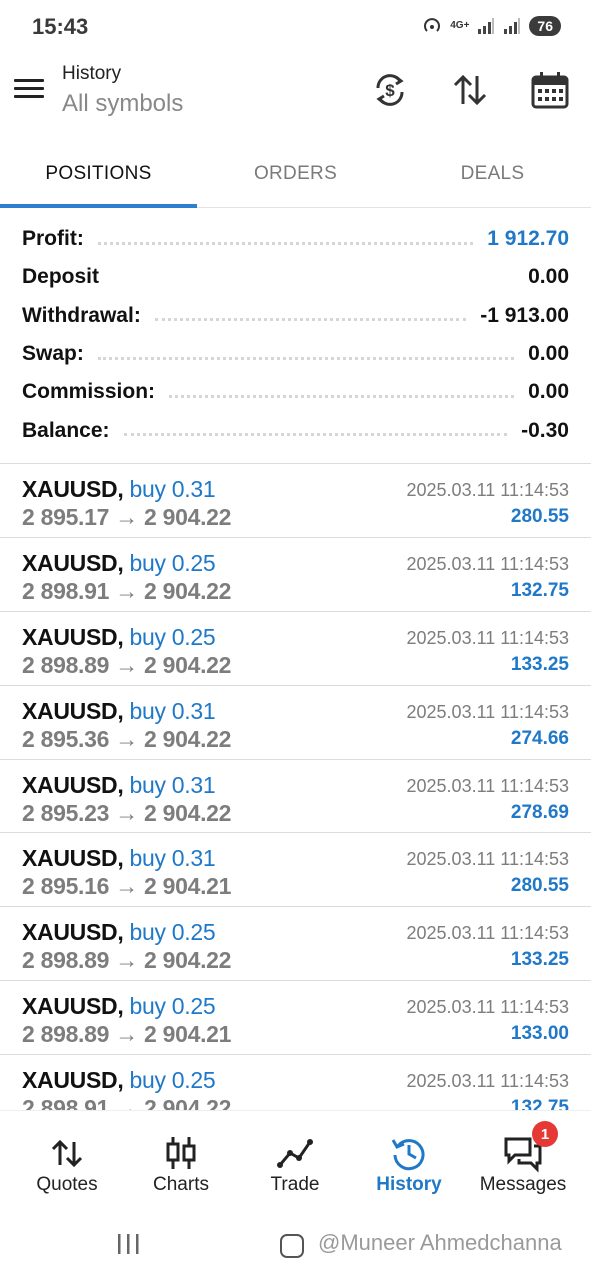 The height and width of the screenshot is (1280, 591). What do you see at coordinates (408, 1155) in the screenshot?
I see `history-icon` at bounding box center [408, 1155].